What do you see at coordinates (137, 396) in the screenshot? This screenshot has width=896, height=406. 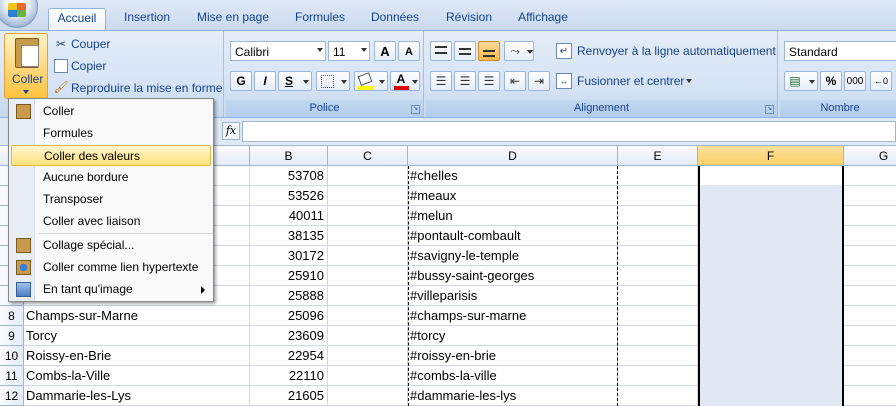 I see `cell-a: Dammarie-les-Lys` at bounding box center [137, 396].